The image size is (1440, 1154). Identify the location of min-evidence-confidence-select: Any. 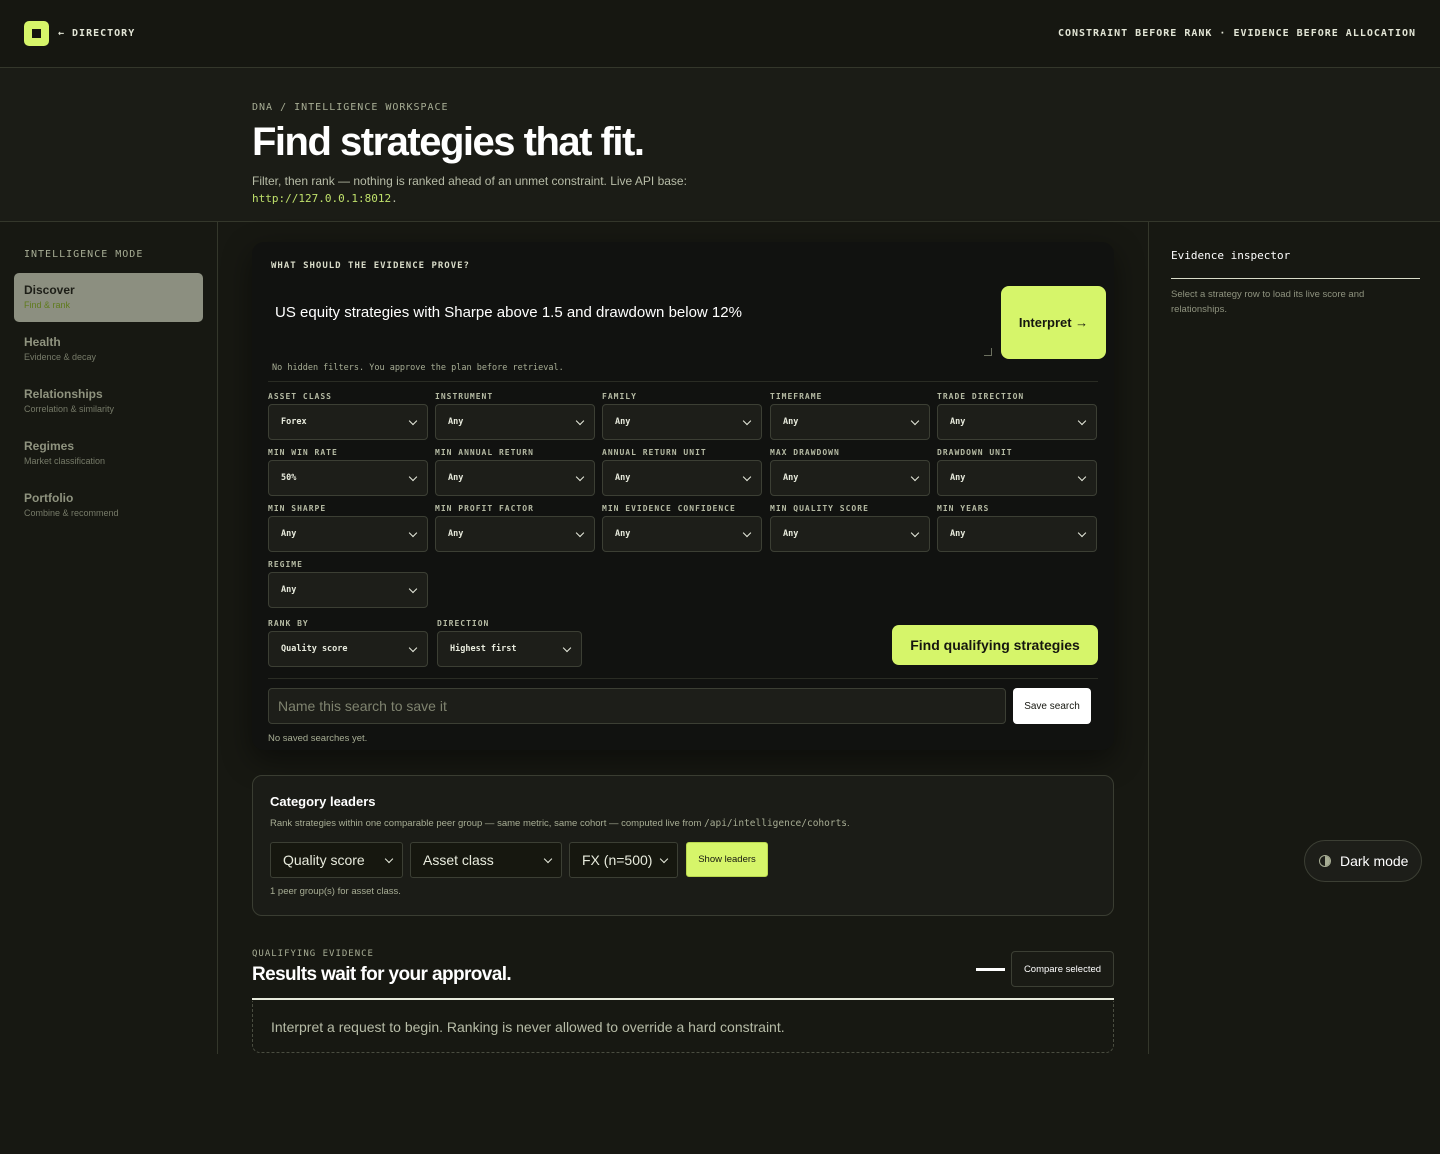
(682, 534).